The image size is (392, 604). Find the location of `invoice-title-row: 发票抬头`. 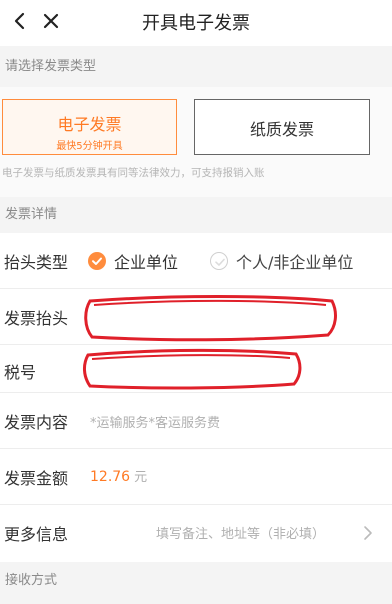

invoice-title-row: 发票抬头 is located at coordinates (196, 317).